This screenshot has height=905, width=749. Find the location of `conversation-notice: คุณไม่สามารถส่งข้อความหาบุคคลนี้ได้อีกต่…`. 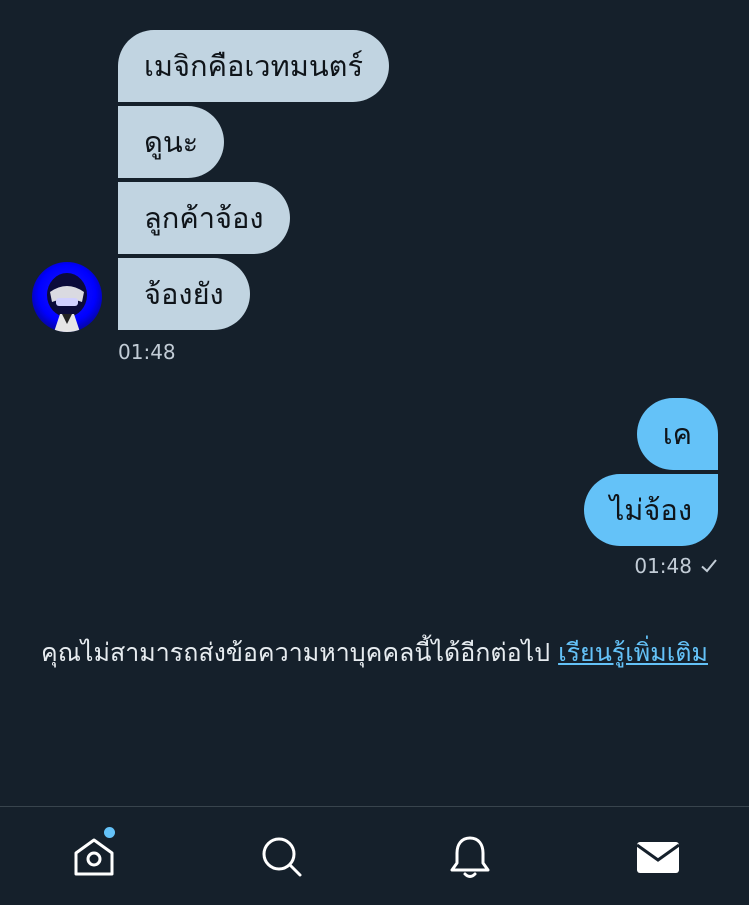

conversation-notice: คุณไม่สามารถส่งข้อความหาบุคคลนี้ได้อีกต่… is located at coordinates (374, 653).